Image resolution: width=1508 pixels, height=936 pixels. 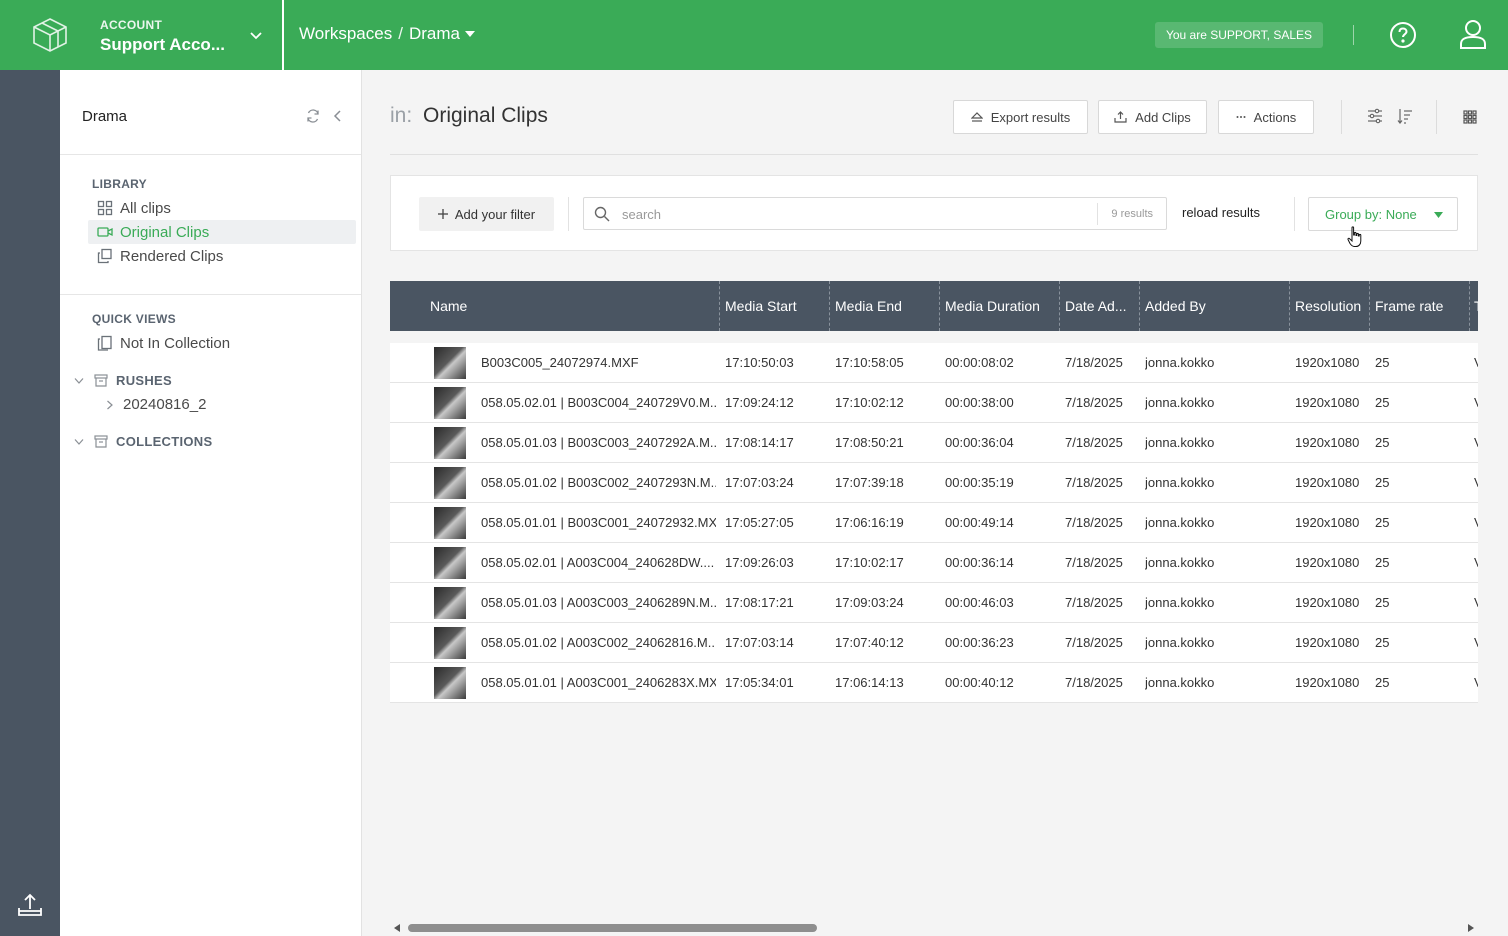 What do you see at coordinates (869, 362) in the screenshot?
I see `cell-media-end: 17:10:58:05` at bounding box center [869, 362].